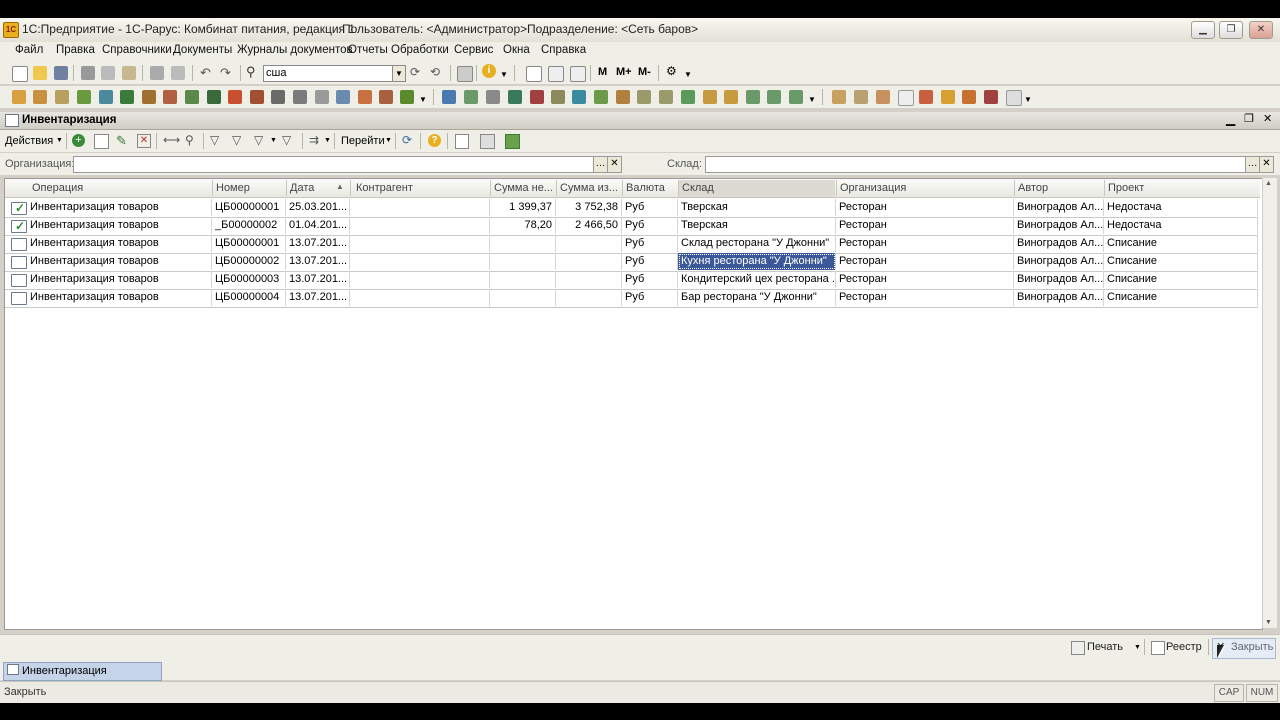 Image resolution: width=1280 pixels, height=720 pixels. I want to click on col-header-currency: Валюта, so click(651, 188).